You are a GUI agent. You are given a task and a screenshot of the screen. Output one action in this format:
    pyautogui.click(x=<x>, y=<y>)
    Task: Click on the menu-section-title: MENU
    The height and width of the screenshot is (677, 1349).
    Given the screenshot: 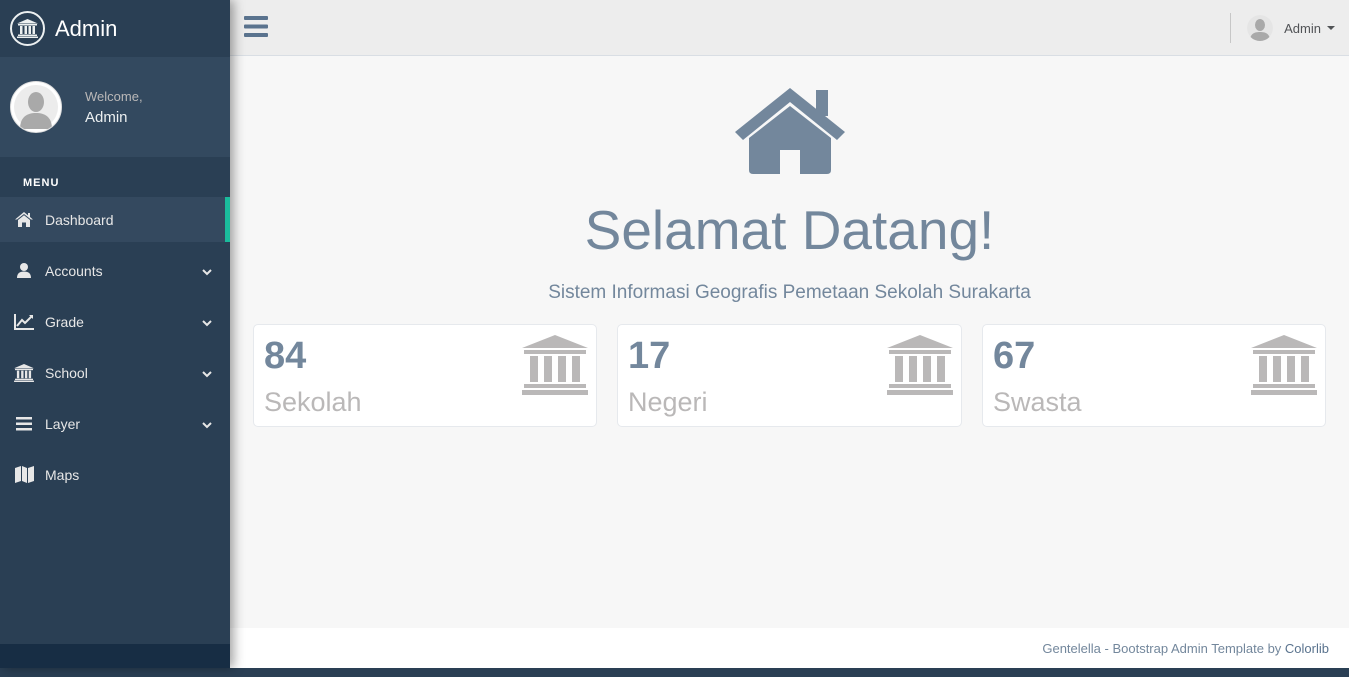 What is the action you would take?
    pyautogui.click(x=41, y=183)
    